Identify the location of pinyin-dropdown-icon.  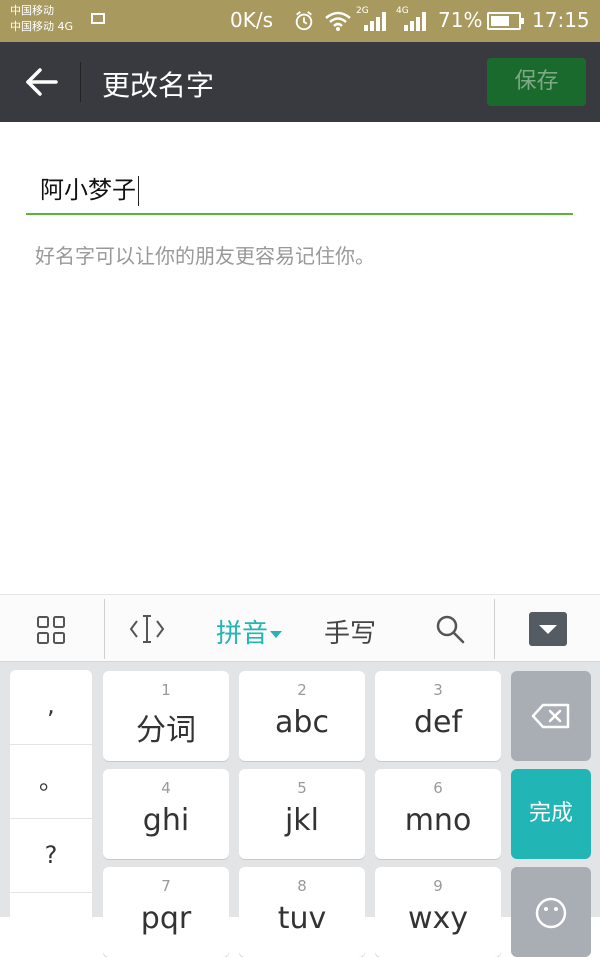
(276, 634).